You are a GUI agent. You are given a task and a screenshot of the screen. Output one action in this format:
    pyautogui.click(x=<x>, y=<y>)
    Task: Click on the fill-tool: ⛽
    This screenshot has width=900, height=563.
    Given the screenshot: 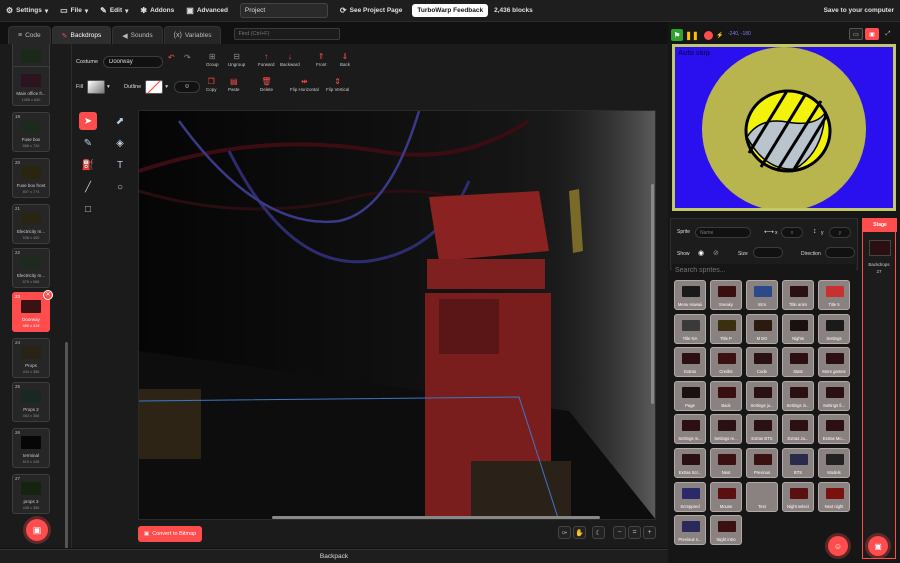 What is the action you would take?
    pyautogui.click(x=88, y=165)
    